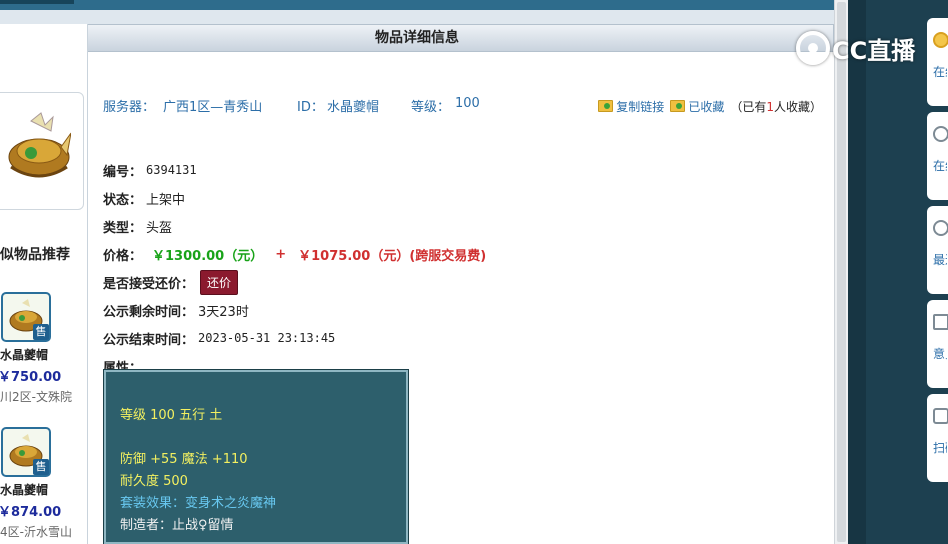  Describe the element at coordinates (776, 106) in the screenshot. I see `favorite-count: （已有1人收藏）` at that location.